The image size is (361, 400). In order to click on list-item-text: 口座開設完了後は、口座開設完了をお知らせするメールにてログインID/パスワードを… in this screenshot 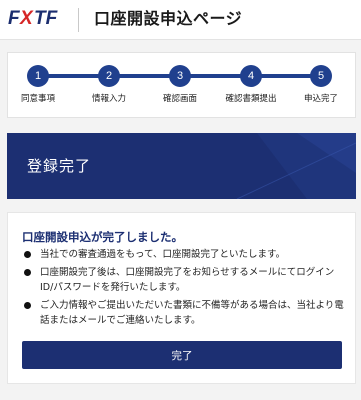, I will do `click(187, 280)`.